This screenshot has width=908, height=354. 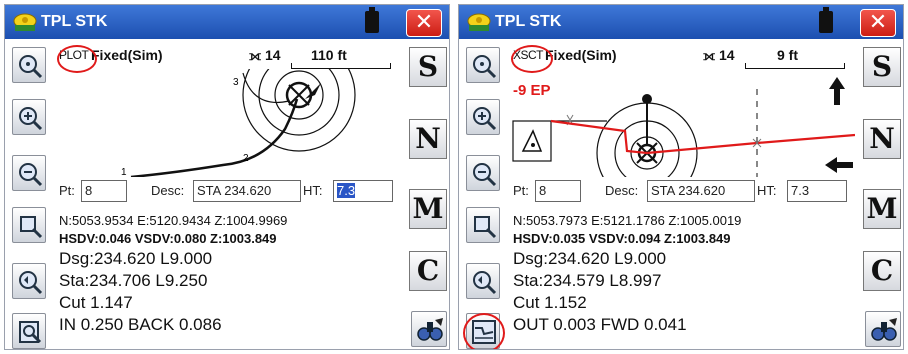 I want to click on sdv-text: HSDV:0.046 VSDV:0.080 Z:1003.849, so click(x=168, y=238).